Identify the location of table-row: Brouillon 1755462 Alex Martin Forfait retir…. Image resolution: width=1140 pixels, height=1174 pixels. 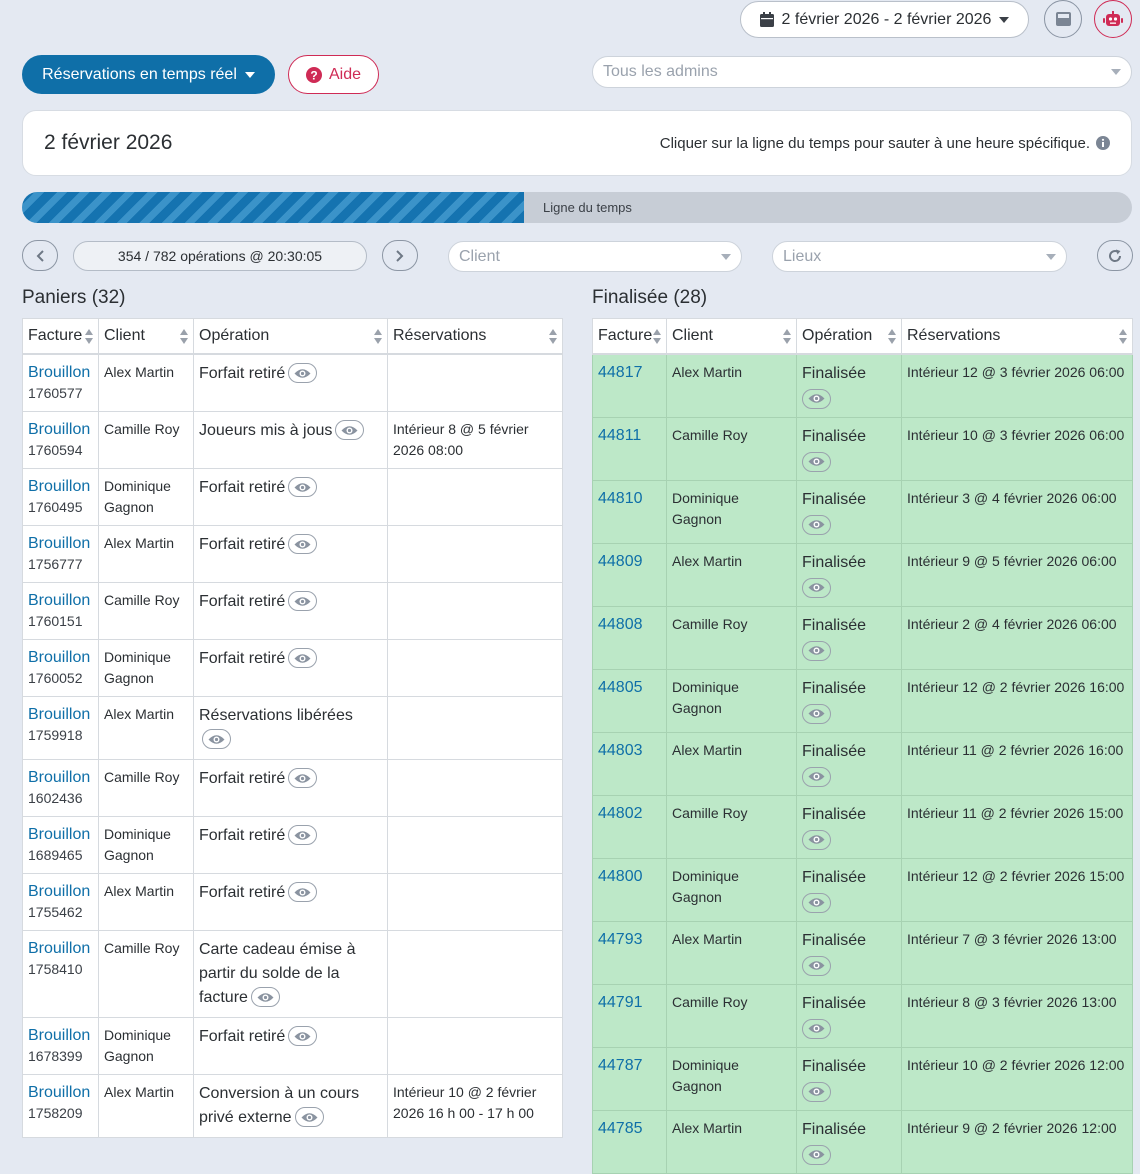
(292, 901).